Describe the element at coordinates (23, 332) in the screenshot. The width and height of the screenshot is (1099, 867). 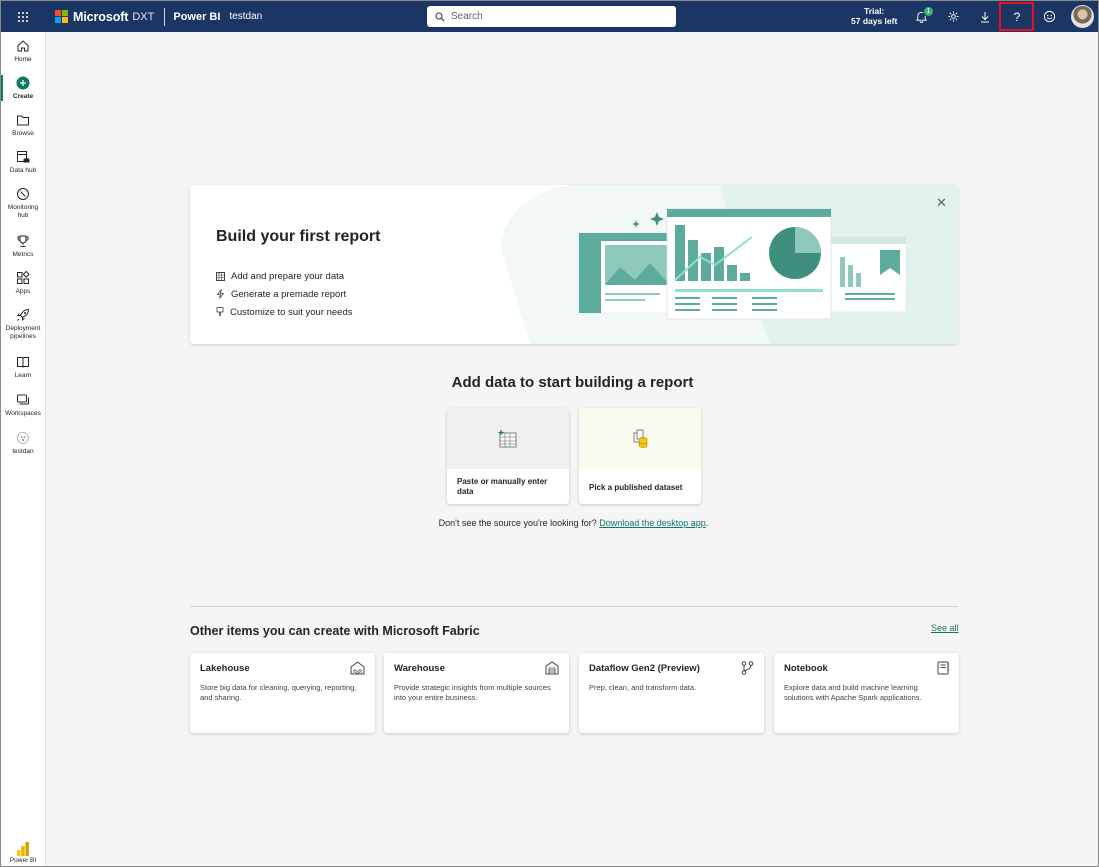
I see `nav-deployment-pipelines-label: Deployment pipelines` at that location.